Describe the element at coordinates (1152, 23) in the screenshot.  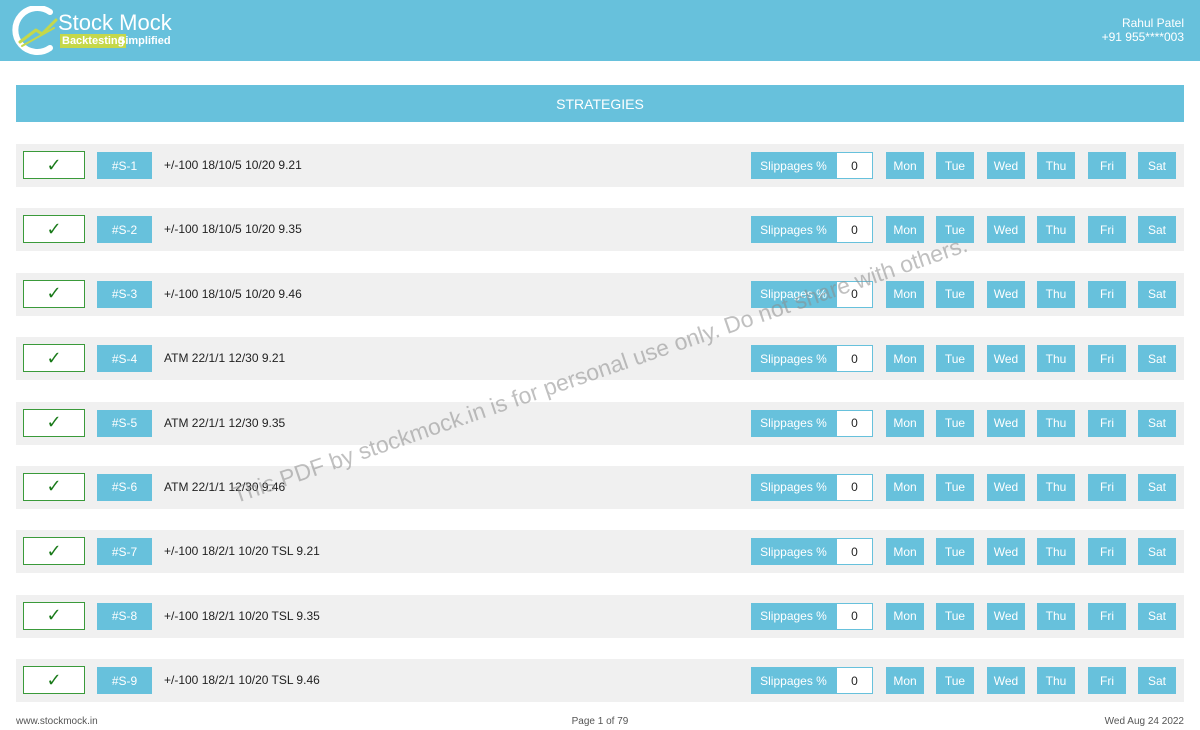
I see `user-name: Rahul Patel` at that location.